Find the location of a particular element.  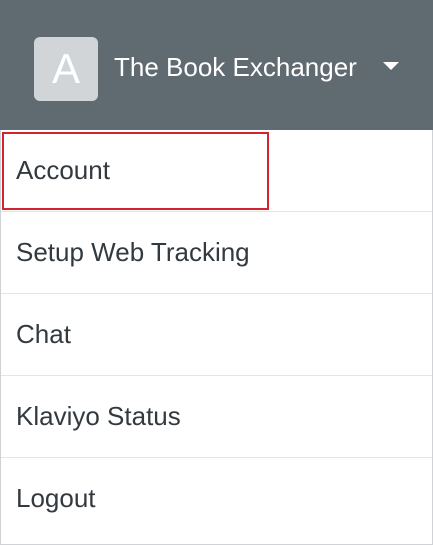

avatar: A is located at coordinates (66, 69).